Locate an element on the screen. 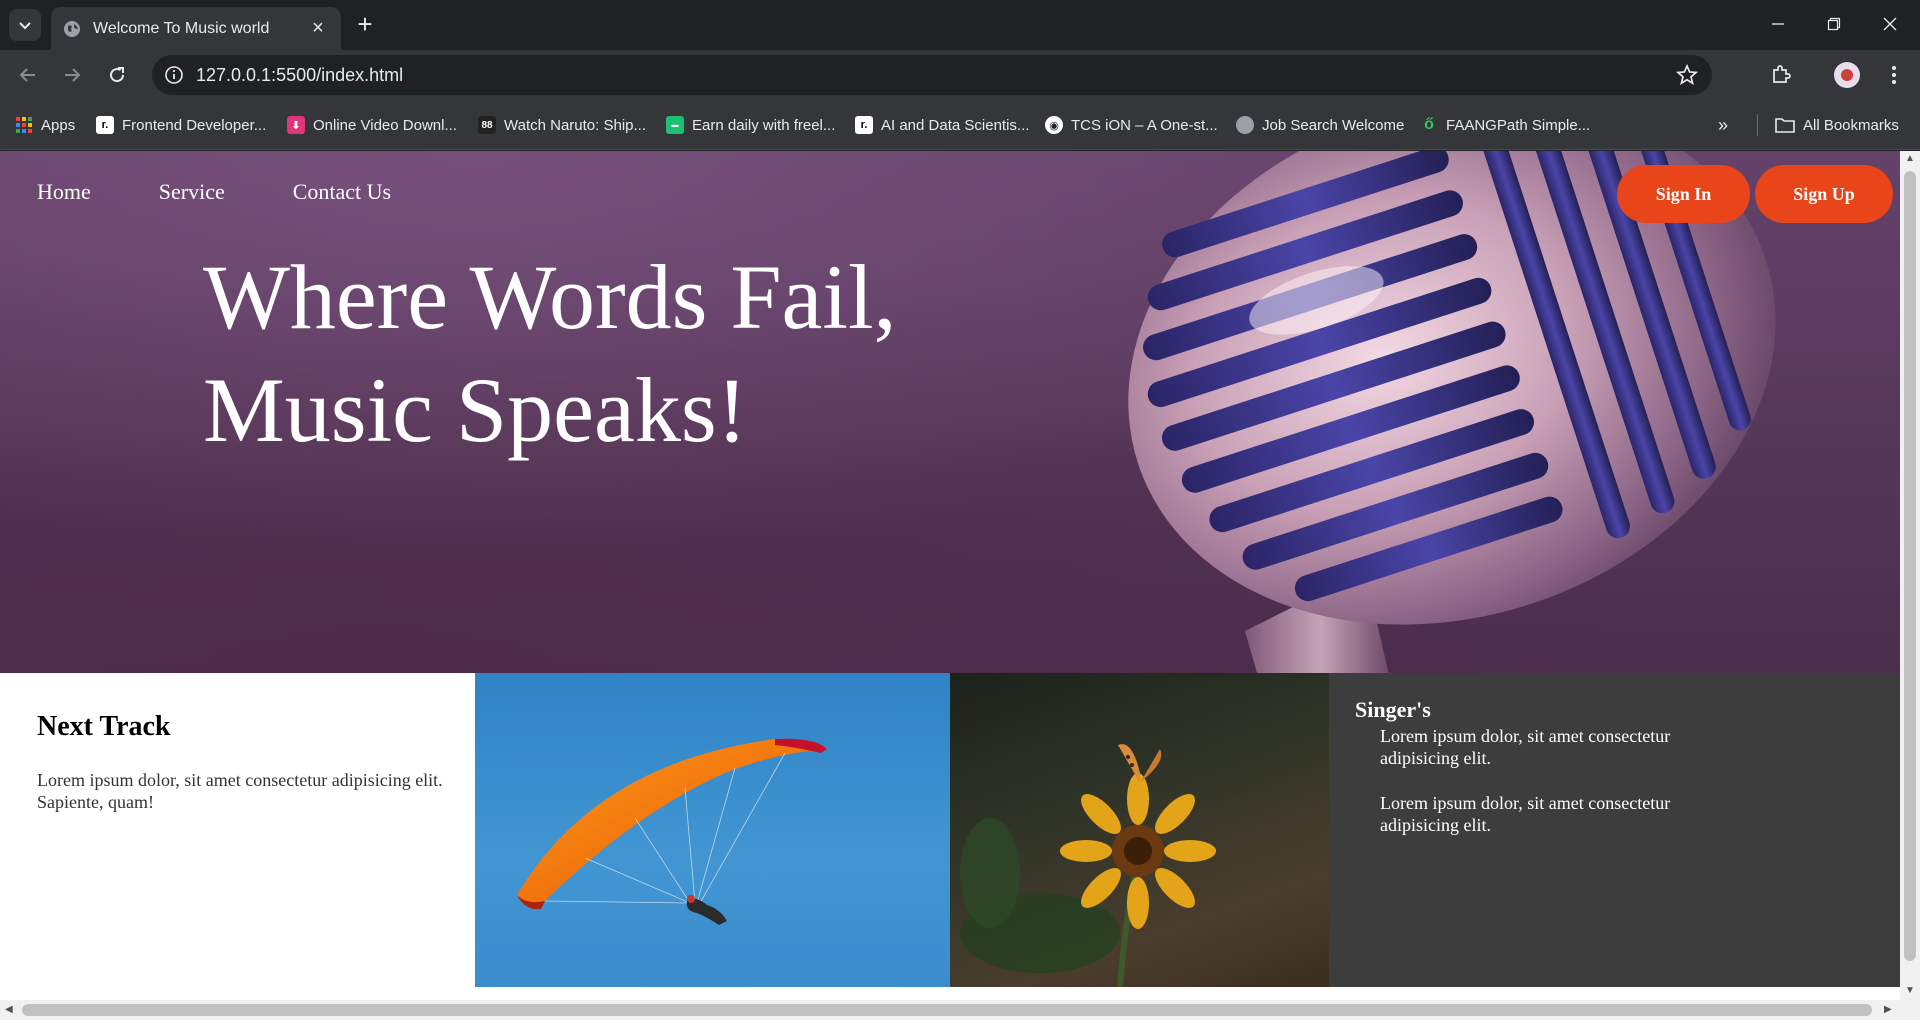  nav-service-link: Service is located at coordinates (192, 192).